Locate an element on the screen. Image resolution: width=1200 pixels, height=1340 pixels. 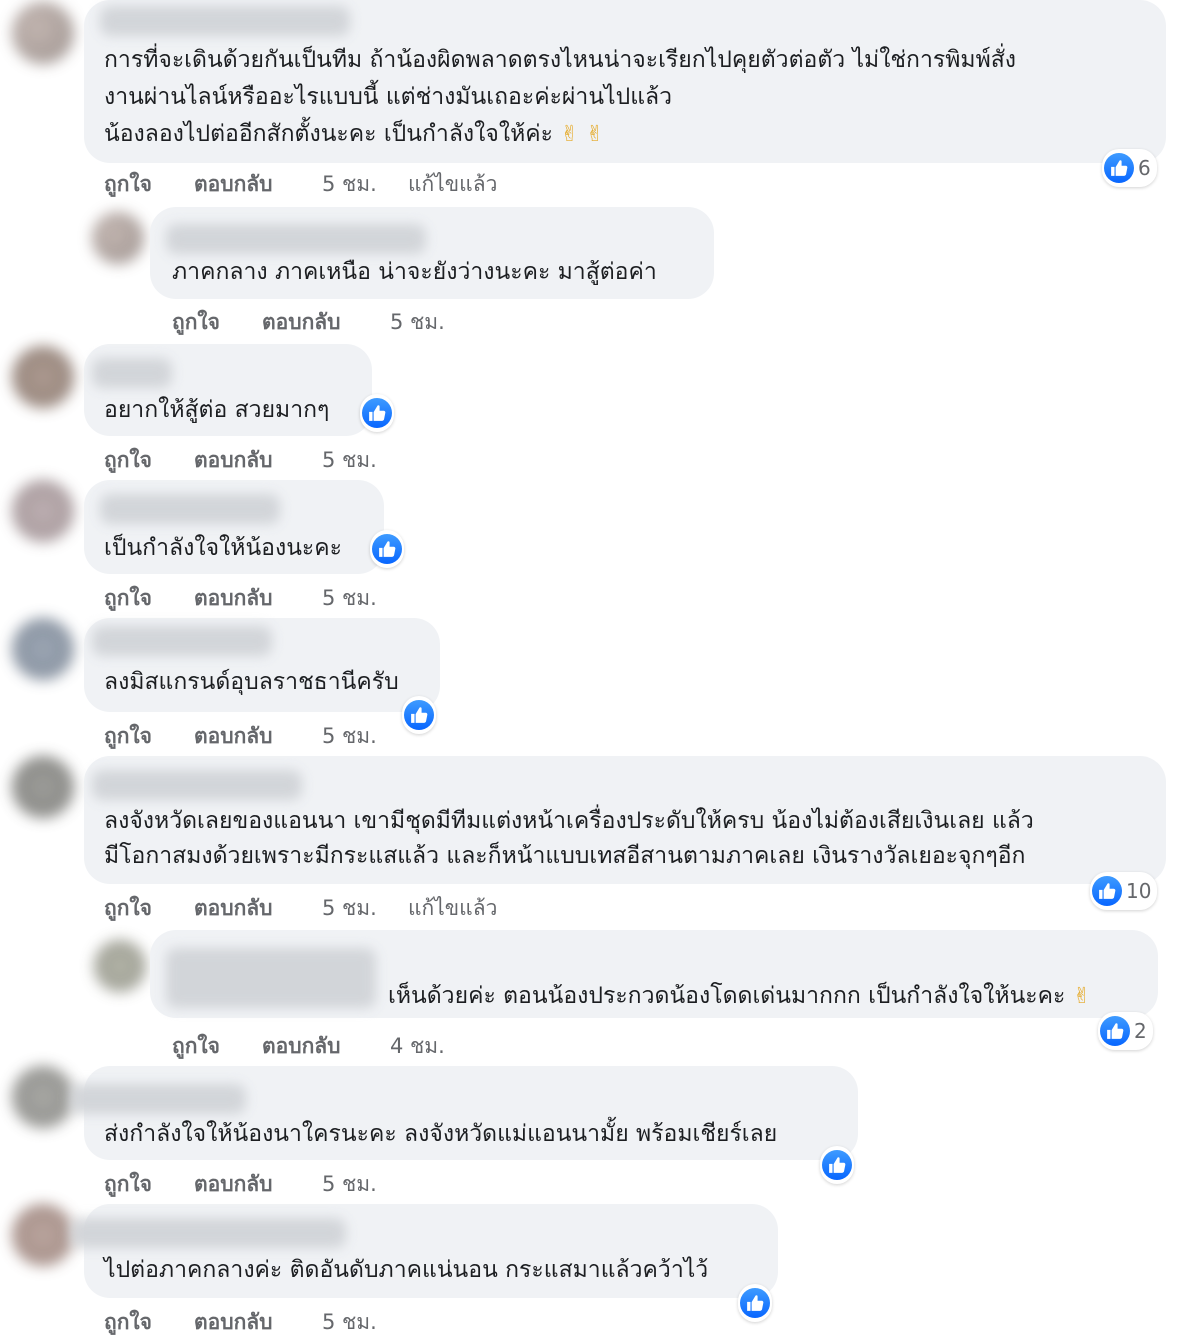
reaction-summary: 2 is located at coordinates (1125, 1031).